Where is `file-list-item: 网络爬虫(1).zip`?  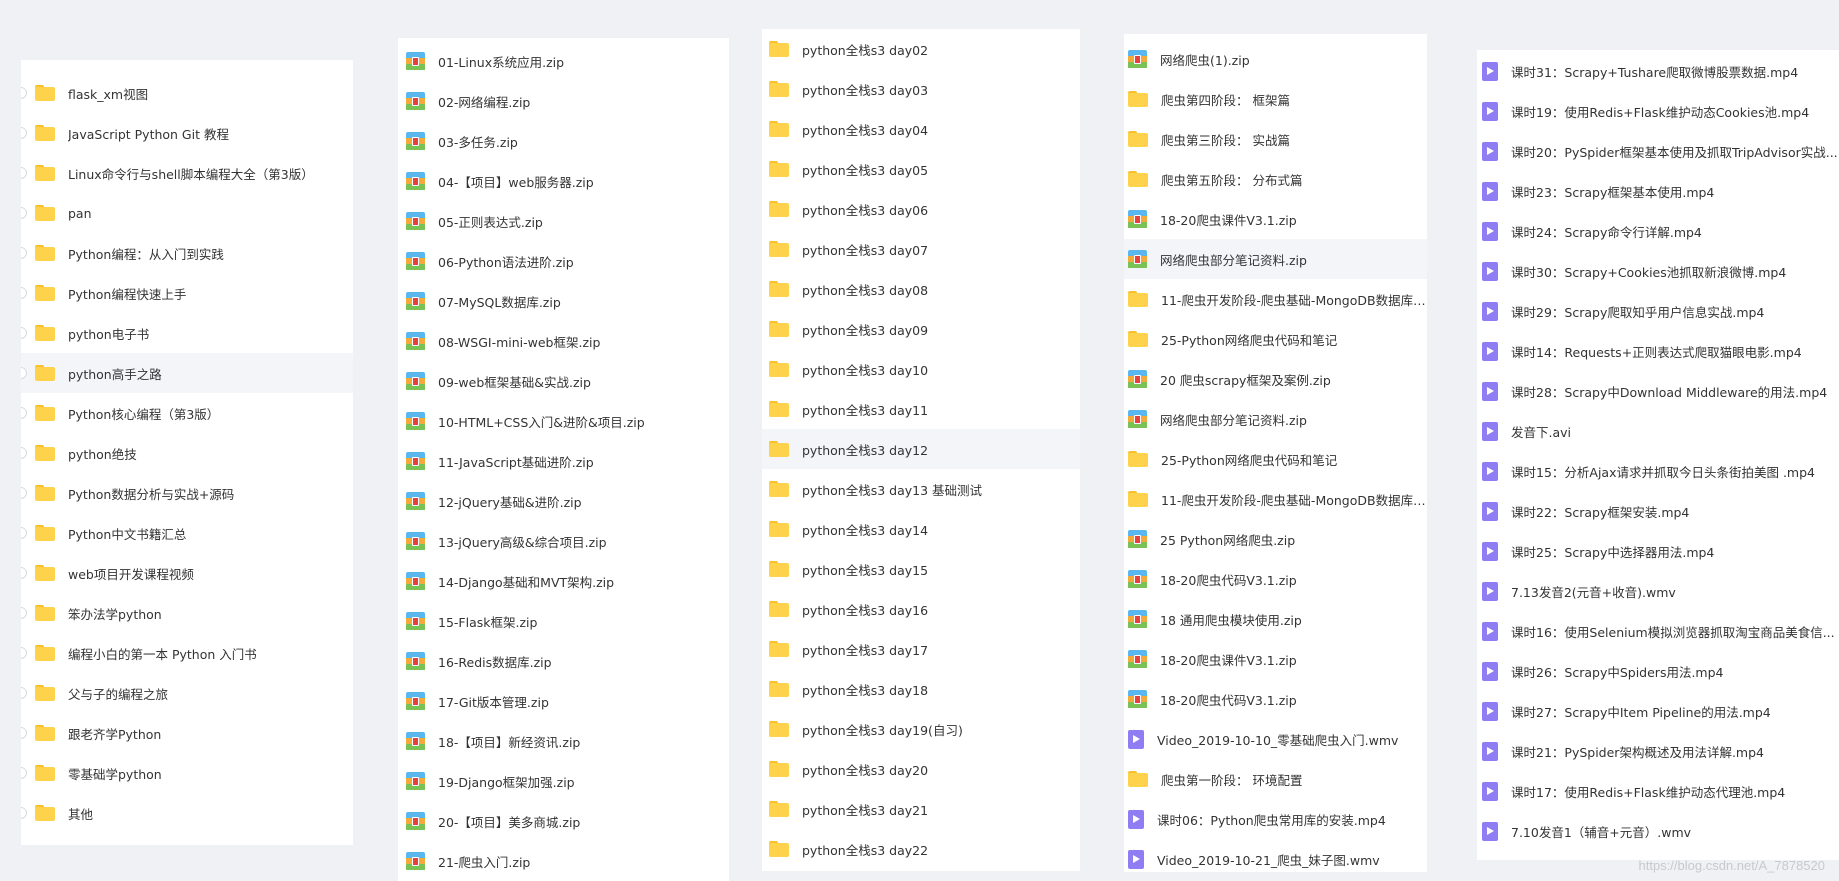 file-list-item: 网络爬虫(1).zip is located at coordinates (1275, 59).